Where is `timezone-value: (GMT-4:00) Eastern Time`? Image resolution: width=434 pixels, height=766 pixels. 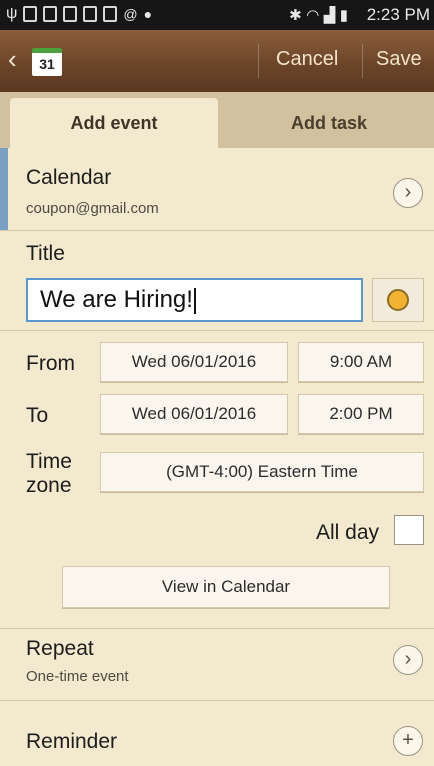
timezone-value: (GMT-4:00) Eastern Time is located at coordinates (262, 471).